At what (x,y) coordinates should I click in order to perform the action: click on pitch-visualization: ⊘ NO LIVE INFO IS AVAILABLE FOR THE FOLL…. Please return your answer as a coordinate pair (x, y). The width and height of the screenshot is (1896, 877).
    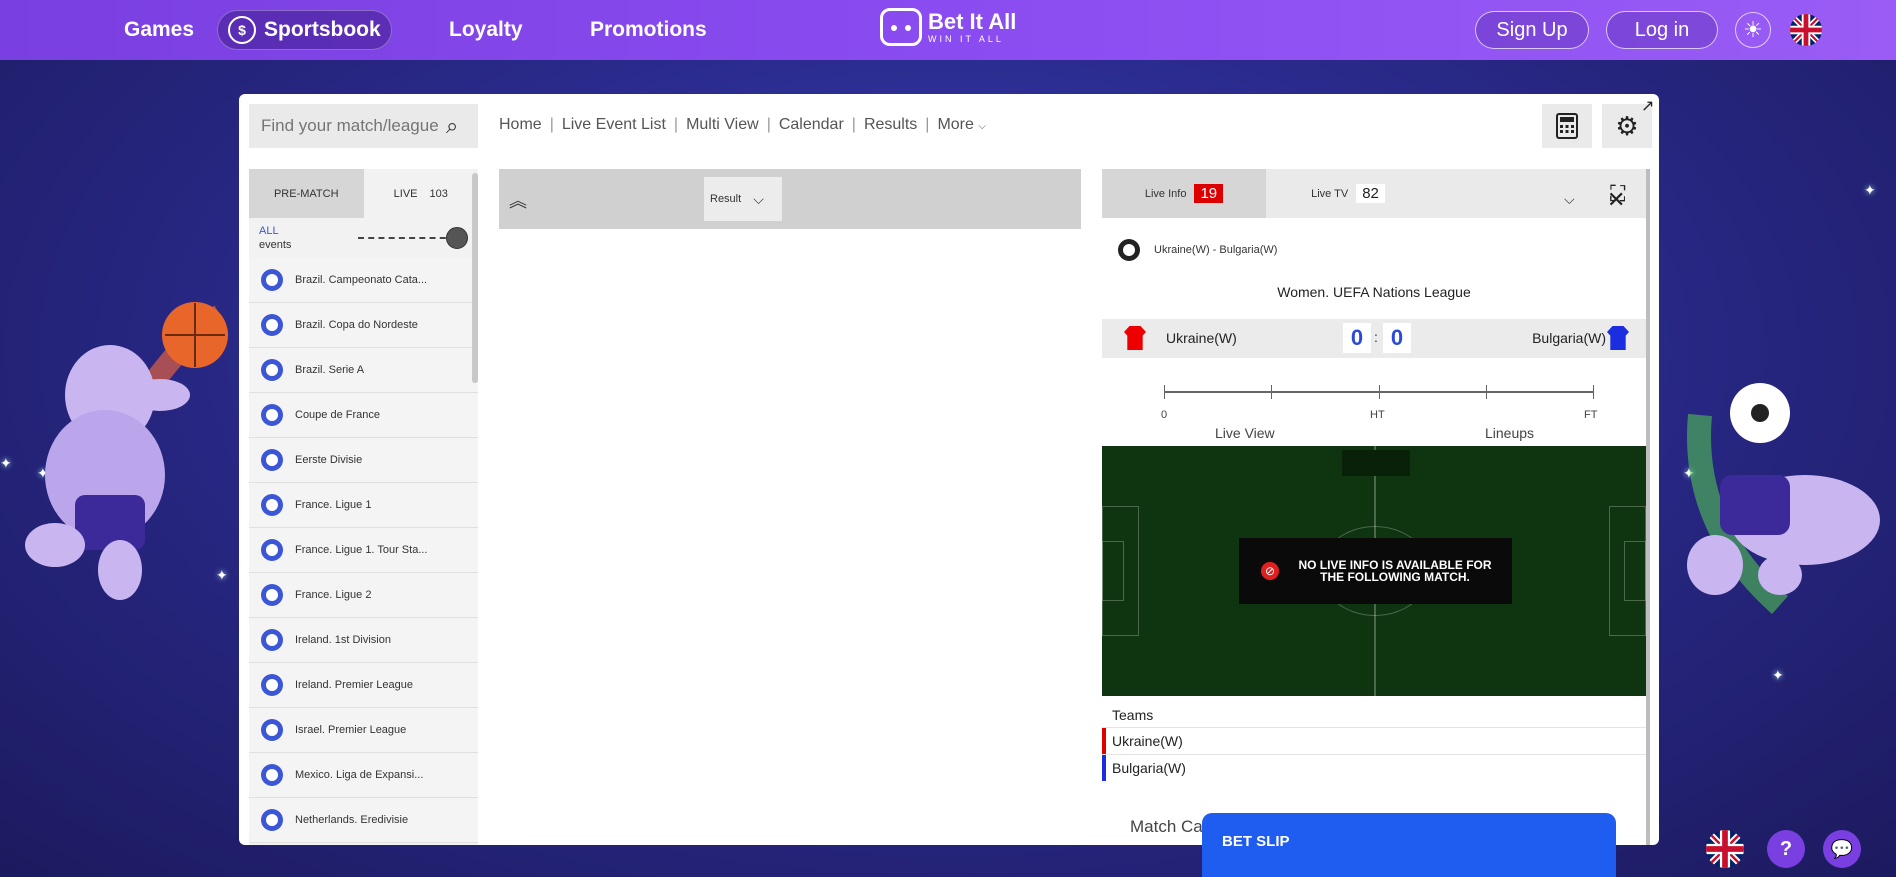
    Looking at the image, I should click on (1374, 571).